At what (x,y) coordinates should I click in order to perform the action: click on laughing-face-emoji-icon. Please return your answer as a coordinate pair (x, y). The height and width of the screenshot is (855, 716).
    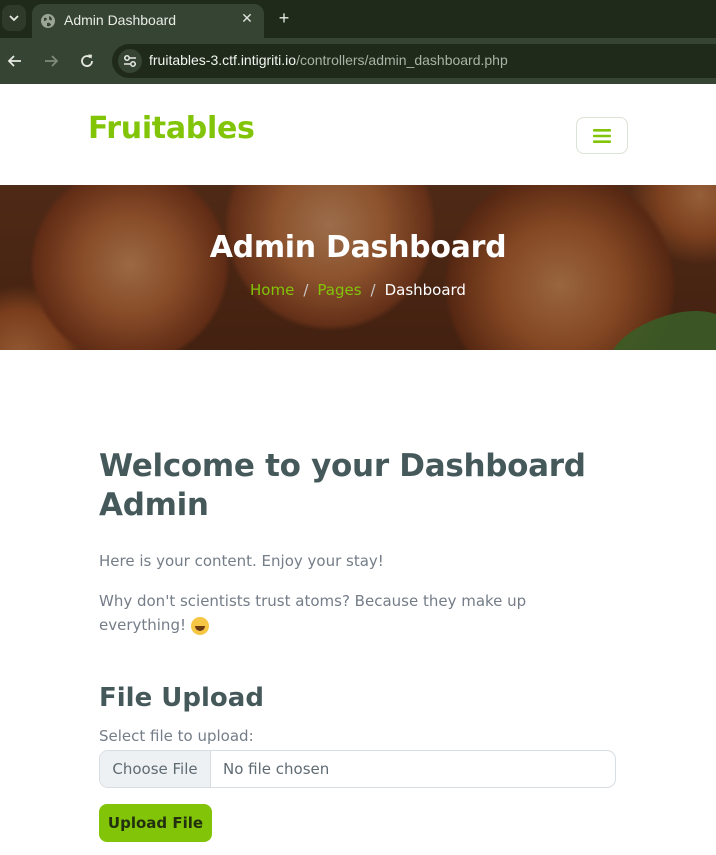
    Looking at the image, I should click on (199, 625).